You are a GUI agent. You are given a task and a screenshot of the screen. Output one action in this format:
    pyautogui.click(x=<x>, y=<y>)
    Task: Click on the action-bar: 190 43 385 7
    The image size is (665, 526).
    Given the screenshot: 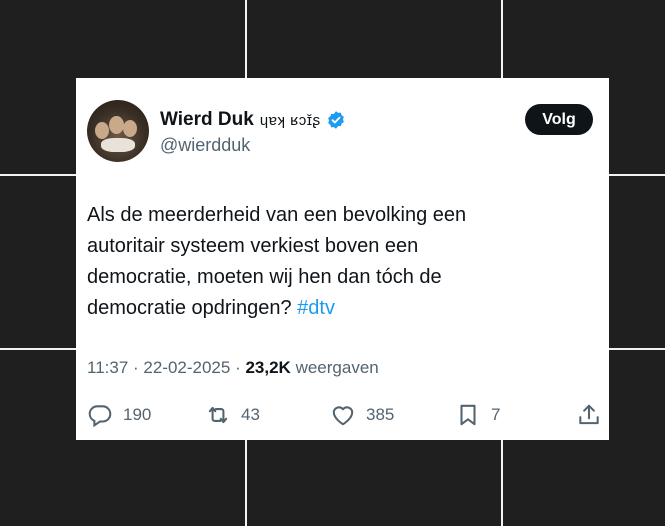 What is the action you would take?
    pyautogui.click(x=344, y=415)
    